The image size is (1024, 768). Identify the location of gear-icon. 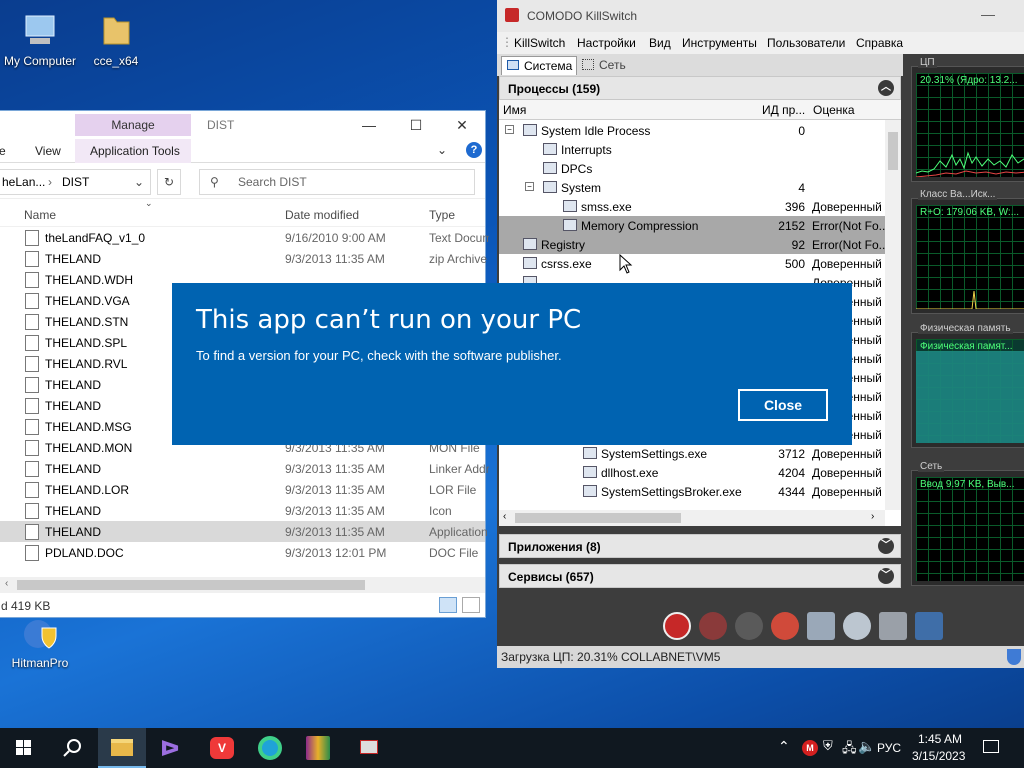
(713, 626).